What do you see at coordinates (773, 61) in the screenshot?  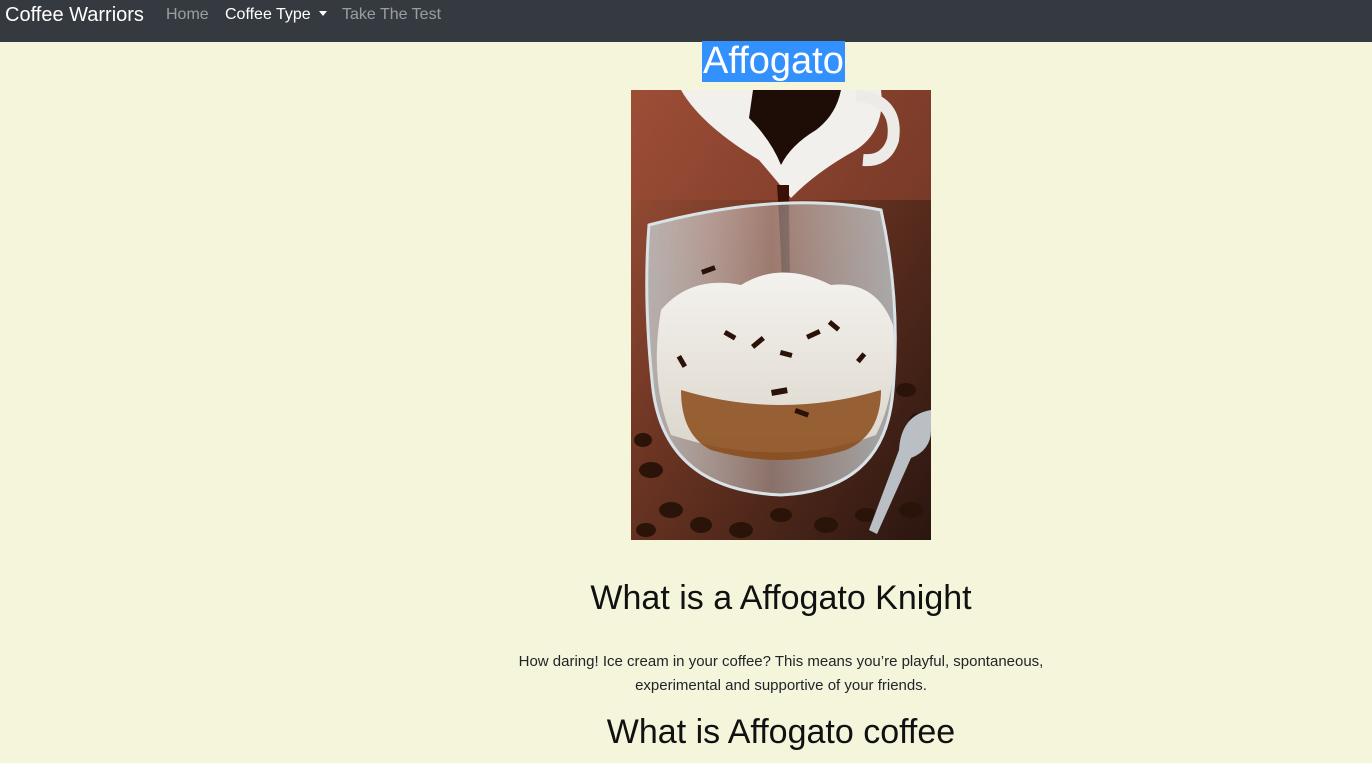 I see `page-title: Affogato` at bounding box center [773, 61].